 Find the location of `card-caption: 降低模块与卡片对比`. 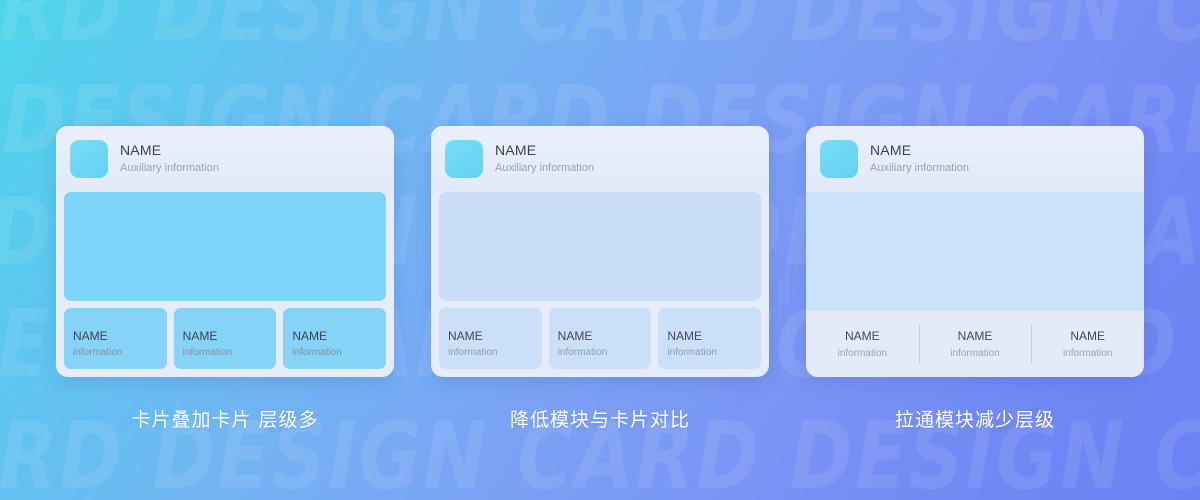

card-caption: 降低模块与卡片对比 is located at coordinates (599, 420).